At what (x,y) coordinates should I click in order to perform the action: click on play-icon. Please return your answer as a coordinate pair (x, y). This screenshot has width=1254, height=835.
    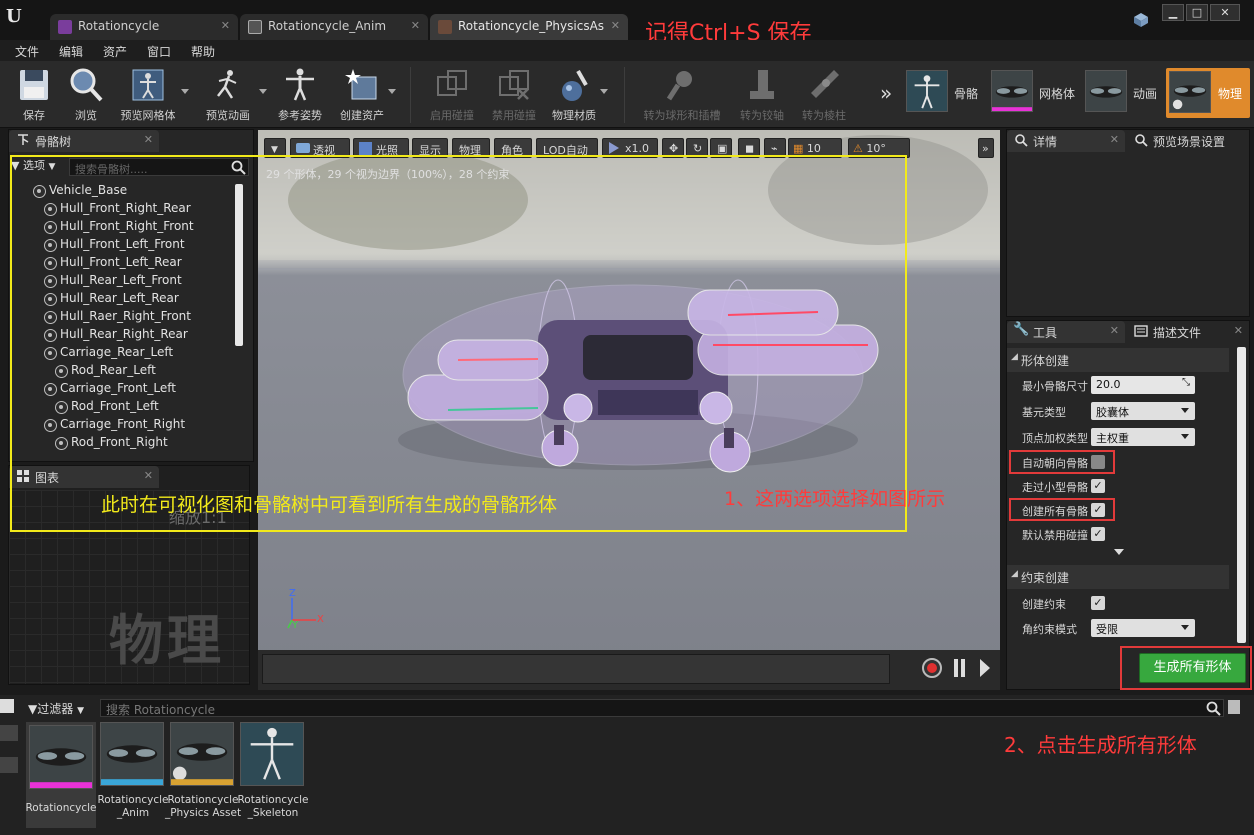
    Looking at the image, I should click on (614, 148).